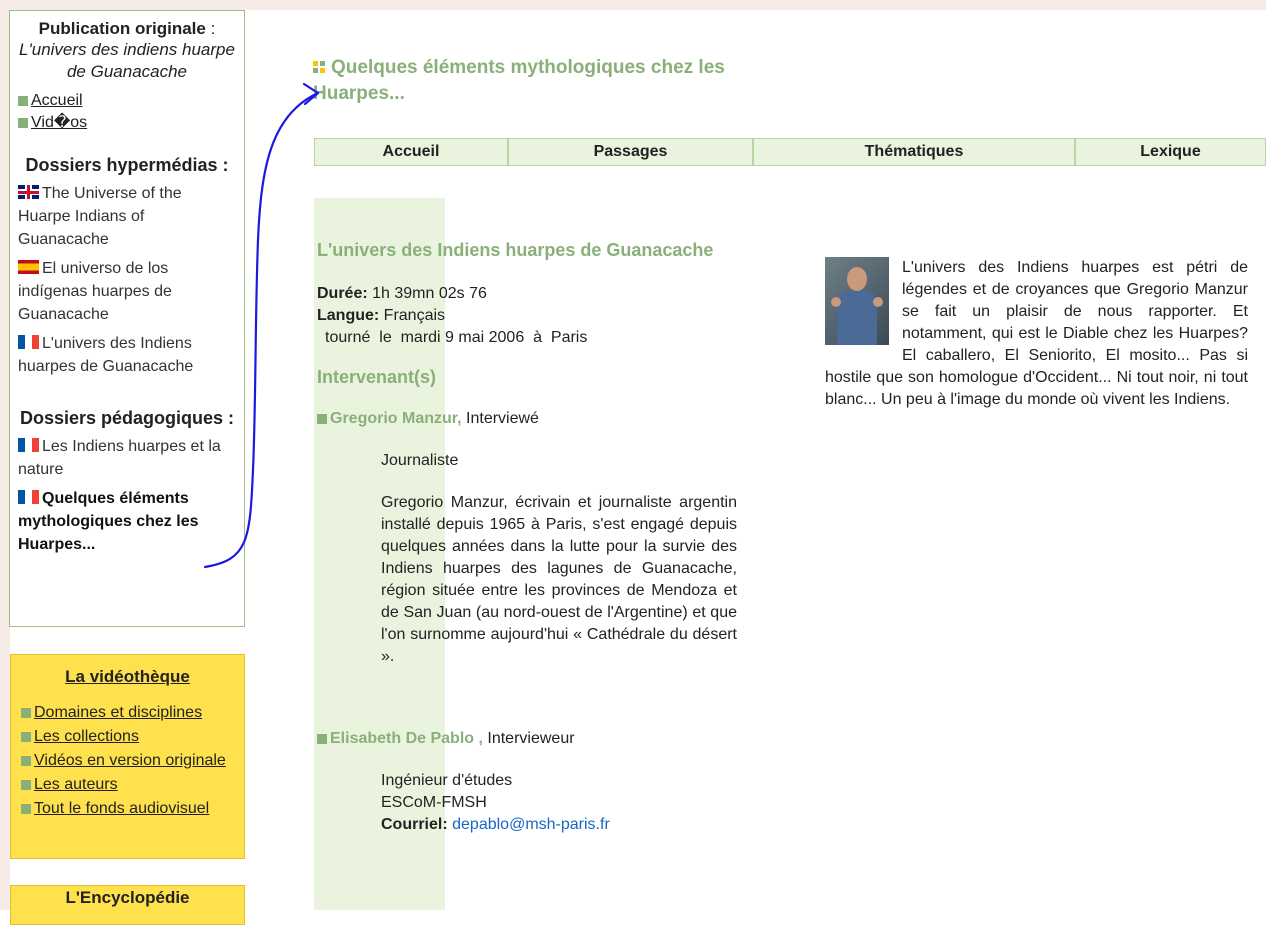 The height and width of the screenshot is (925, 1266). Describe the element at coordinates (915, 152) in the screenshot. I see `tab-thematiques: Thématiques` at that location.